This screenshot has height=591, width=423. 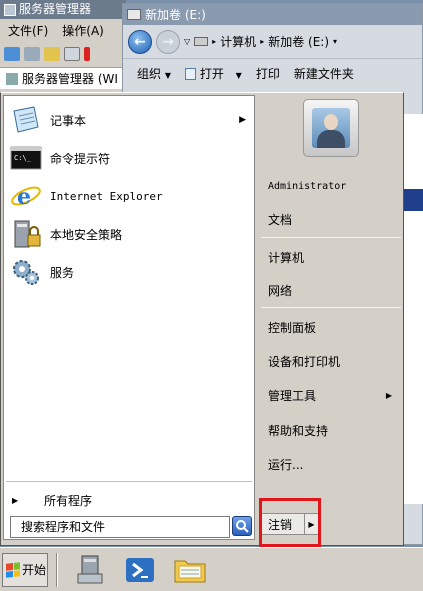 I want to click on server-manager-title: 服务器管理器, so click(x=55, y=9).